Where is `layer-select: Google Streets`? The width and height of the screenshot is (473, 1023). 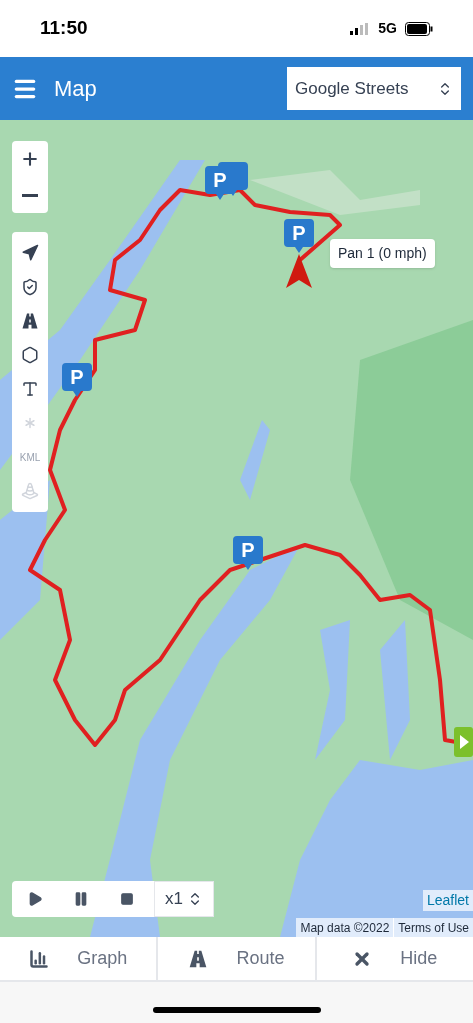 layer-select: Google Streets is located at coordinates (374, 88).